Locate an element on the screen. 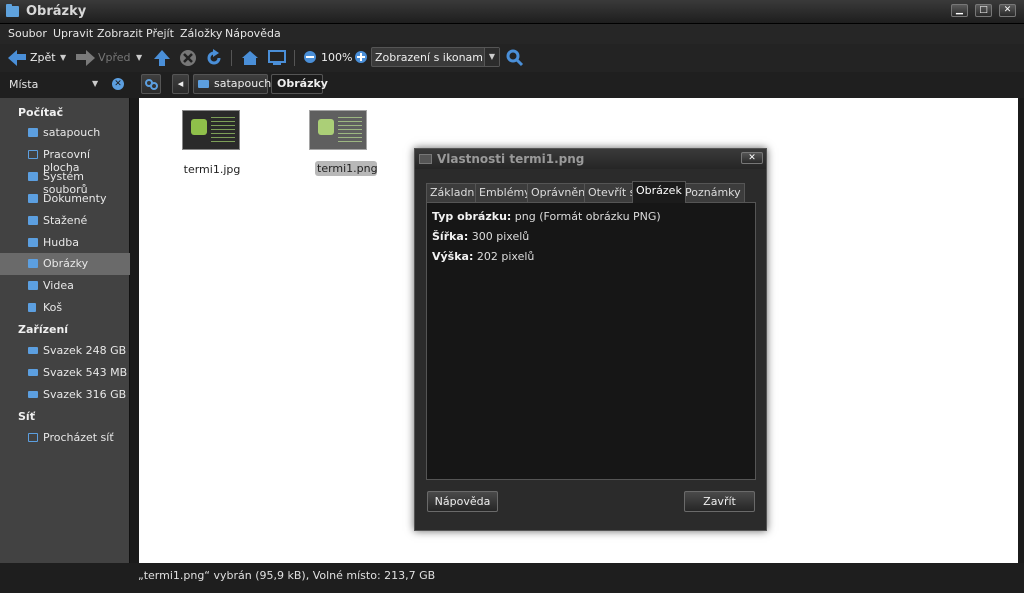 This screenshot has width=1024, height=593. file-name: termi1.png is located at coordinates (346, 168).